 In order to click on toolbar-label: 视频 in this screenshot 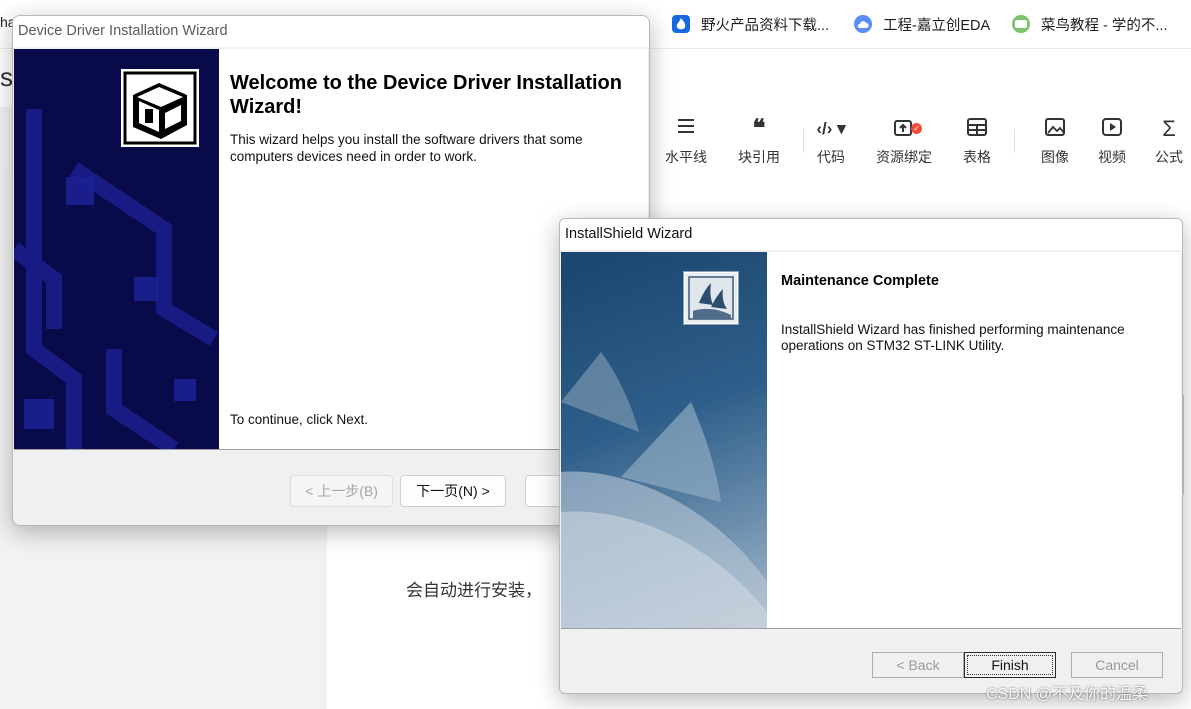, I will do `click(1112, 157)`.